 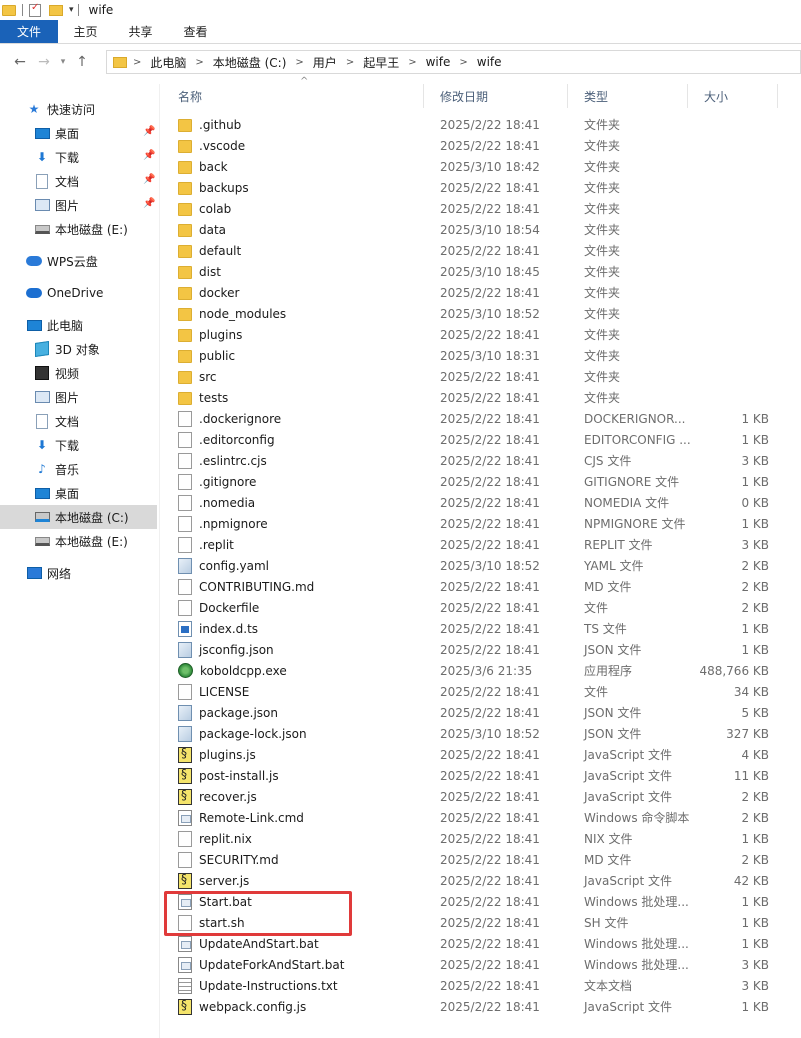 I want to click on file-row: .eslintrc.cjs 2025/2/22 18:41 CJS 文件 3 KB, so click(x=481, y=460).